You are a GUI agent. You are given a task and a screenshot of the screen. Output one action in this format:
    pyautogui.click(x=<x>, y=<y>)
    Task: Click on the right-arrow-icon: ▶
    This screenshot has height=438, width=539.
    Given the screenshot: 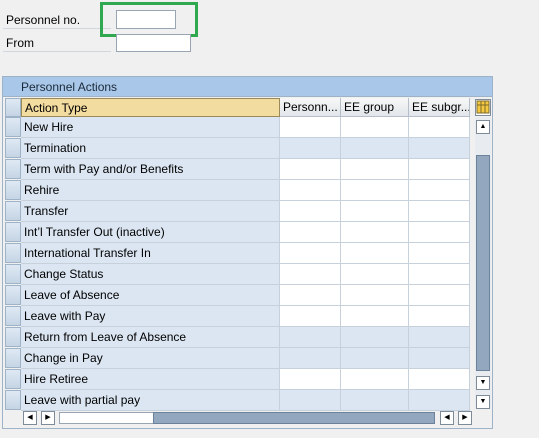 What is the action you would take?
    pyautogui.click(x=465, y=418)
    